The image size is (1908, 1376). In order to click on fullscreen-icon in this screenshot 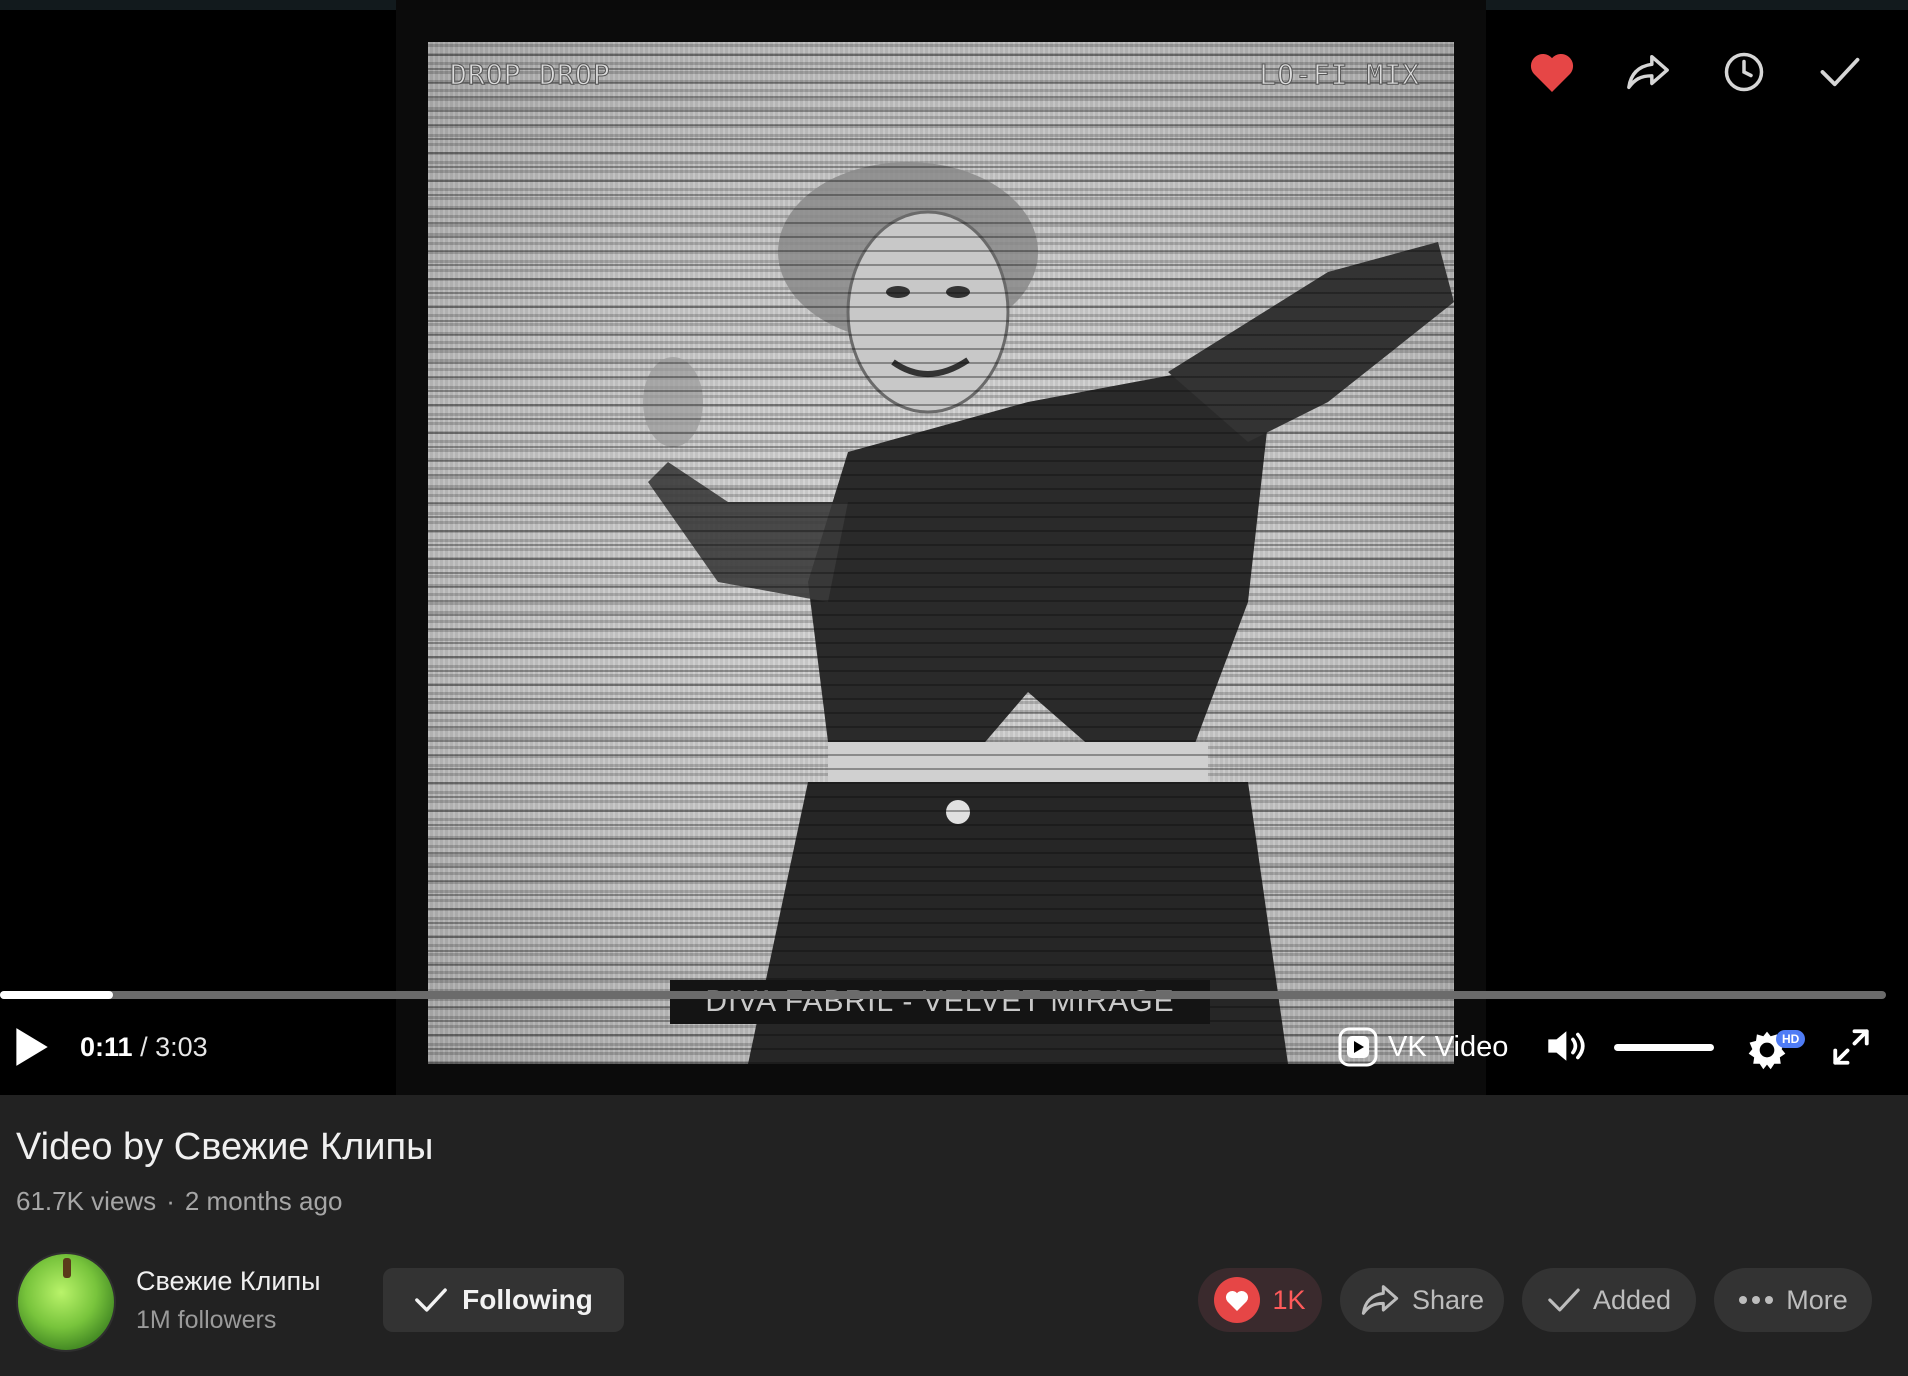, I will do `click(1851, 1047)`.